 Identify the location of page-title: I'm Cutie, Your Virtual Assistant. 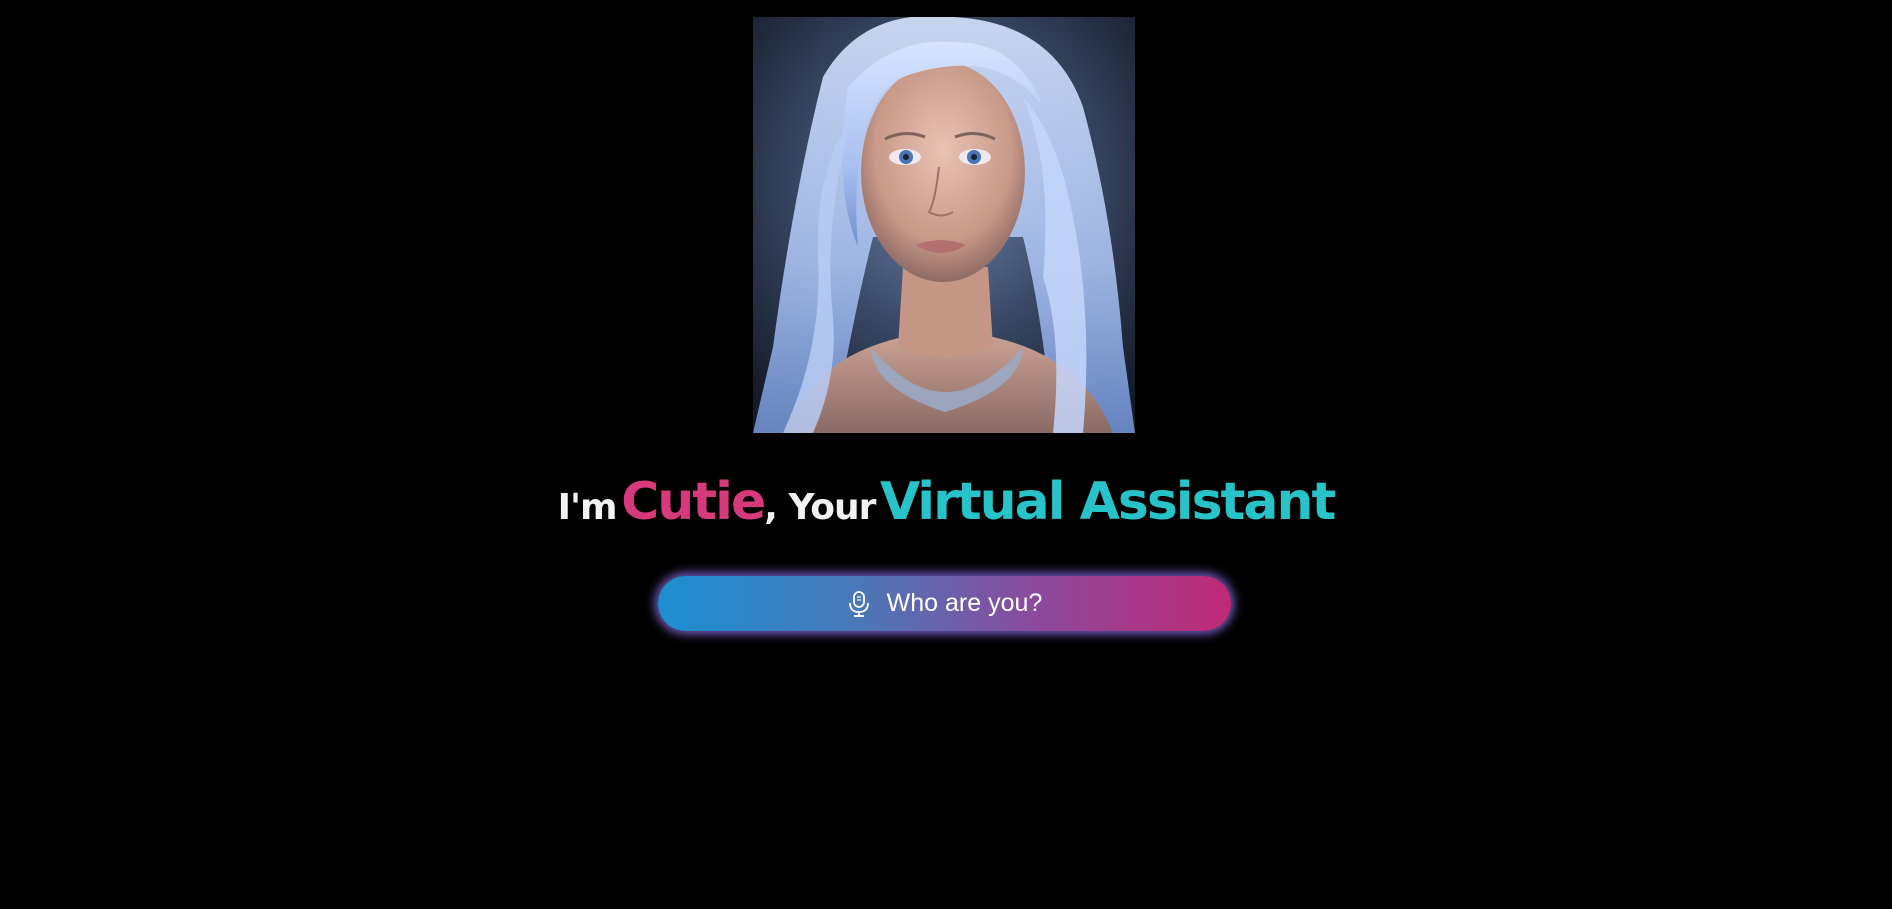
(946, 502).